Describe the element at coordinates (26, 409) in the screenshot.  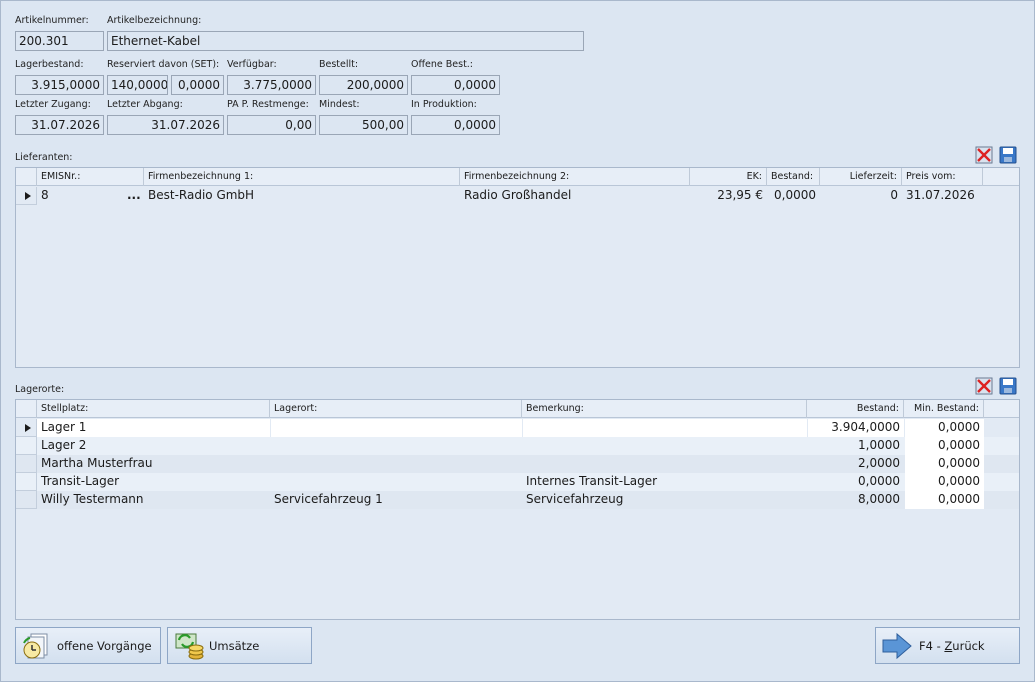
I see `locations-header-selector` at that location.